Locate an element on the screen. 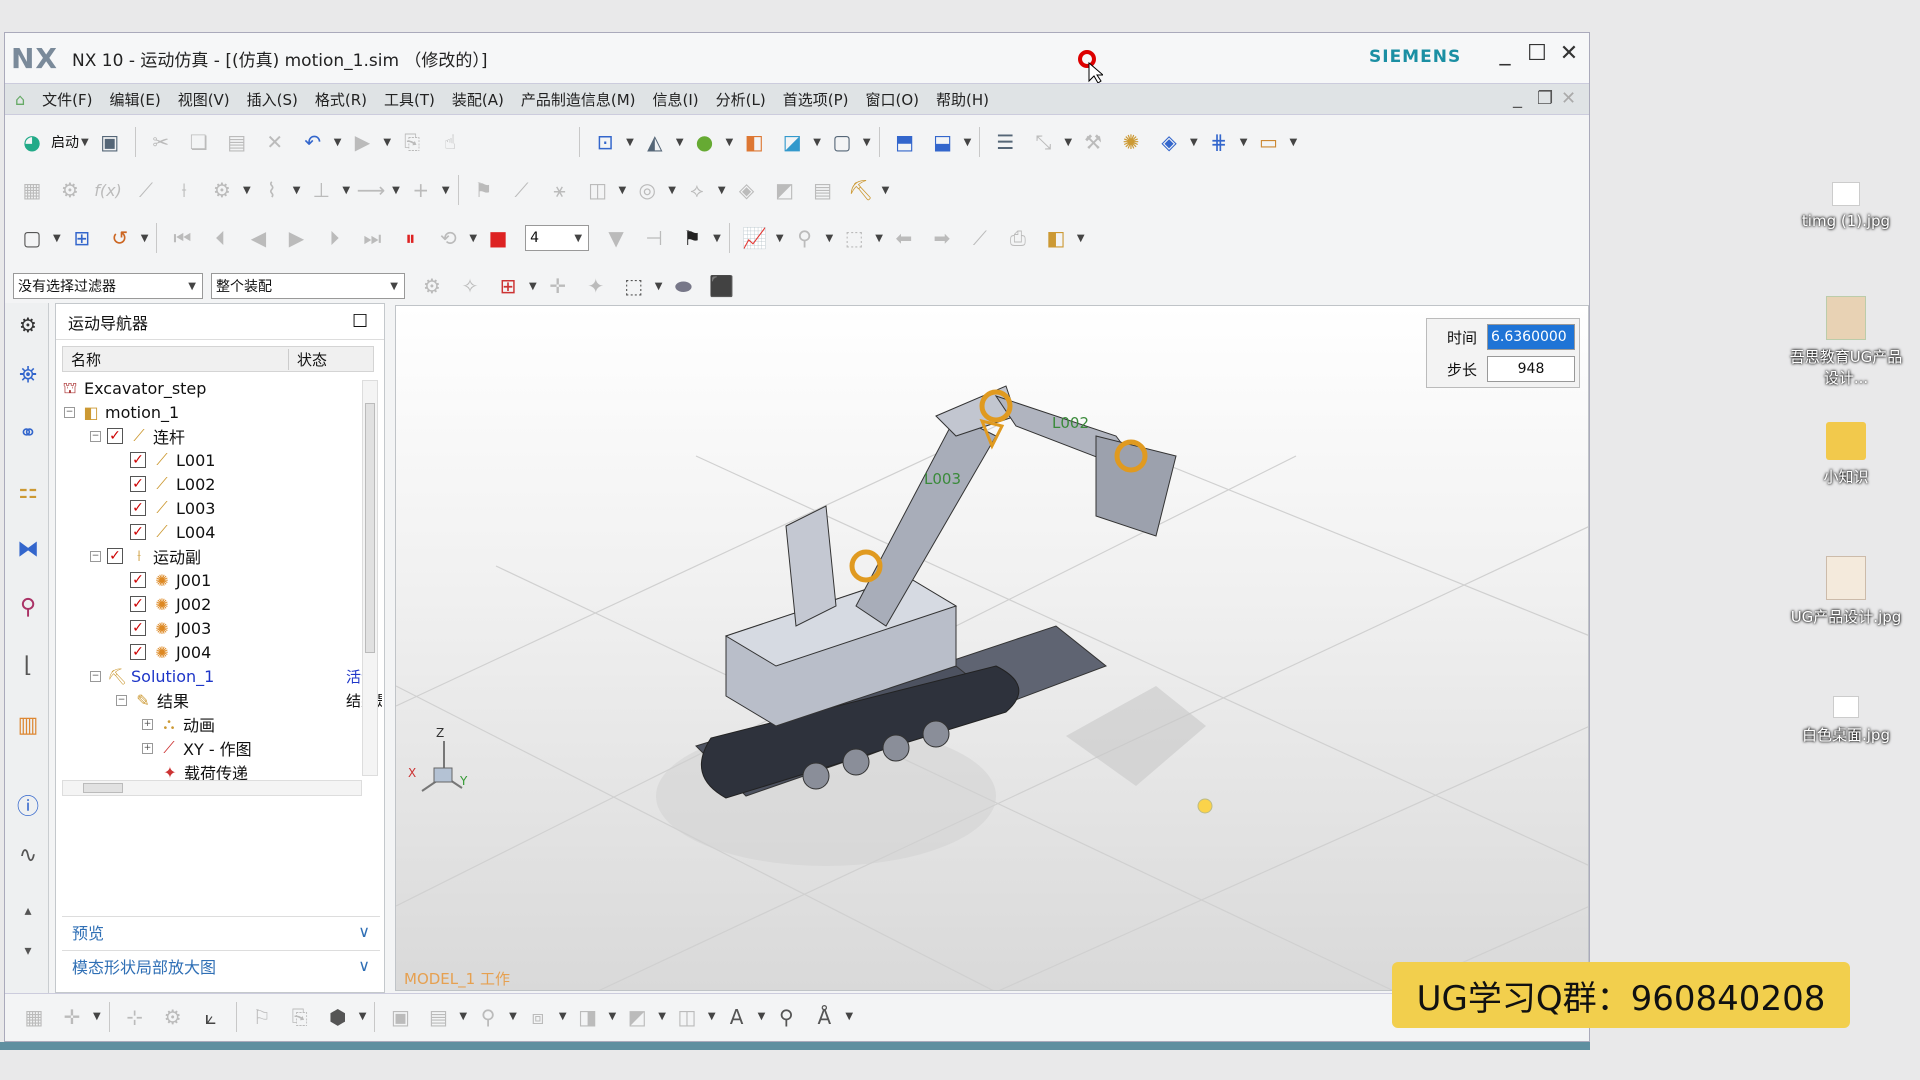 This screenshot has width=1920, height=1080. delete-icon: ✕ is located at coordinates (275, 142).